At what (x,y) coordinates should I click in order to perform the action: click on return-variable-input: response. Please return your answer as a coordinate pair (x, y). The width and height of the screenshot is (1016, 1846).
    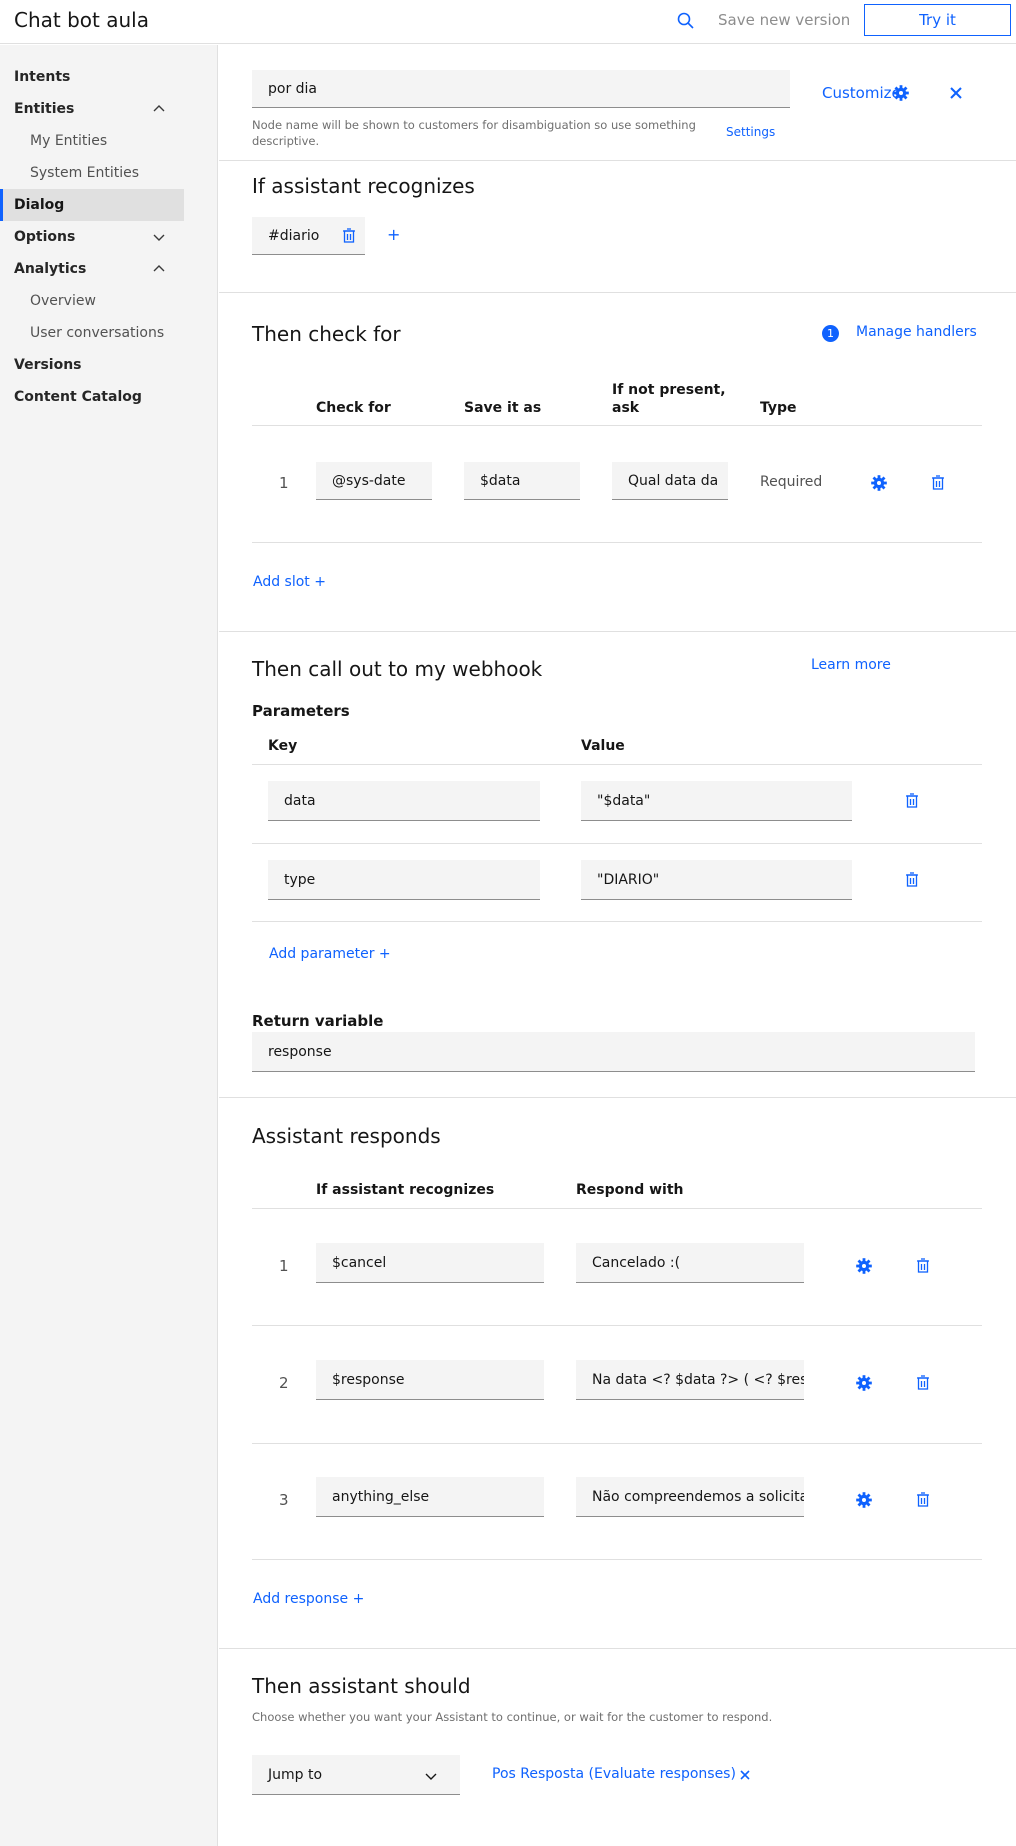
    Looking at the image, I should click on (613, 1052).